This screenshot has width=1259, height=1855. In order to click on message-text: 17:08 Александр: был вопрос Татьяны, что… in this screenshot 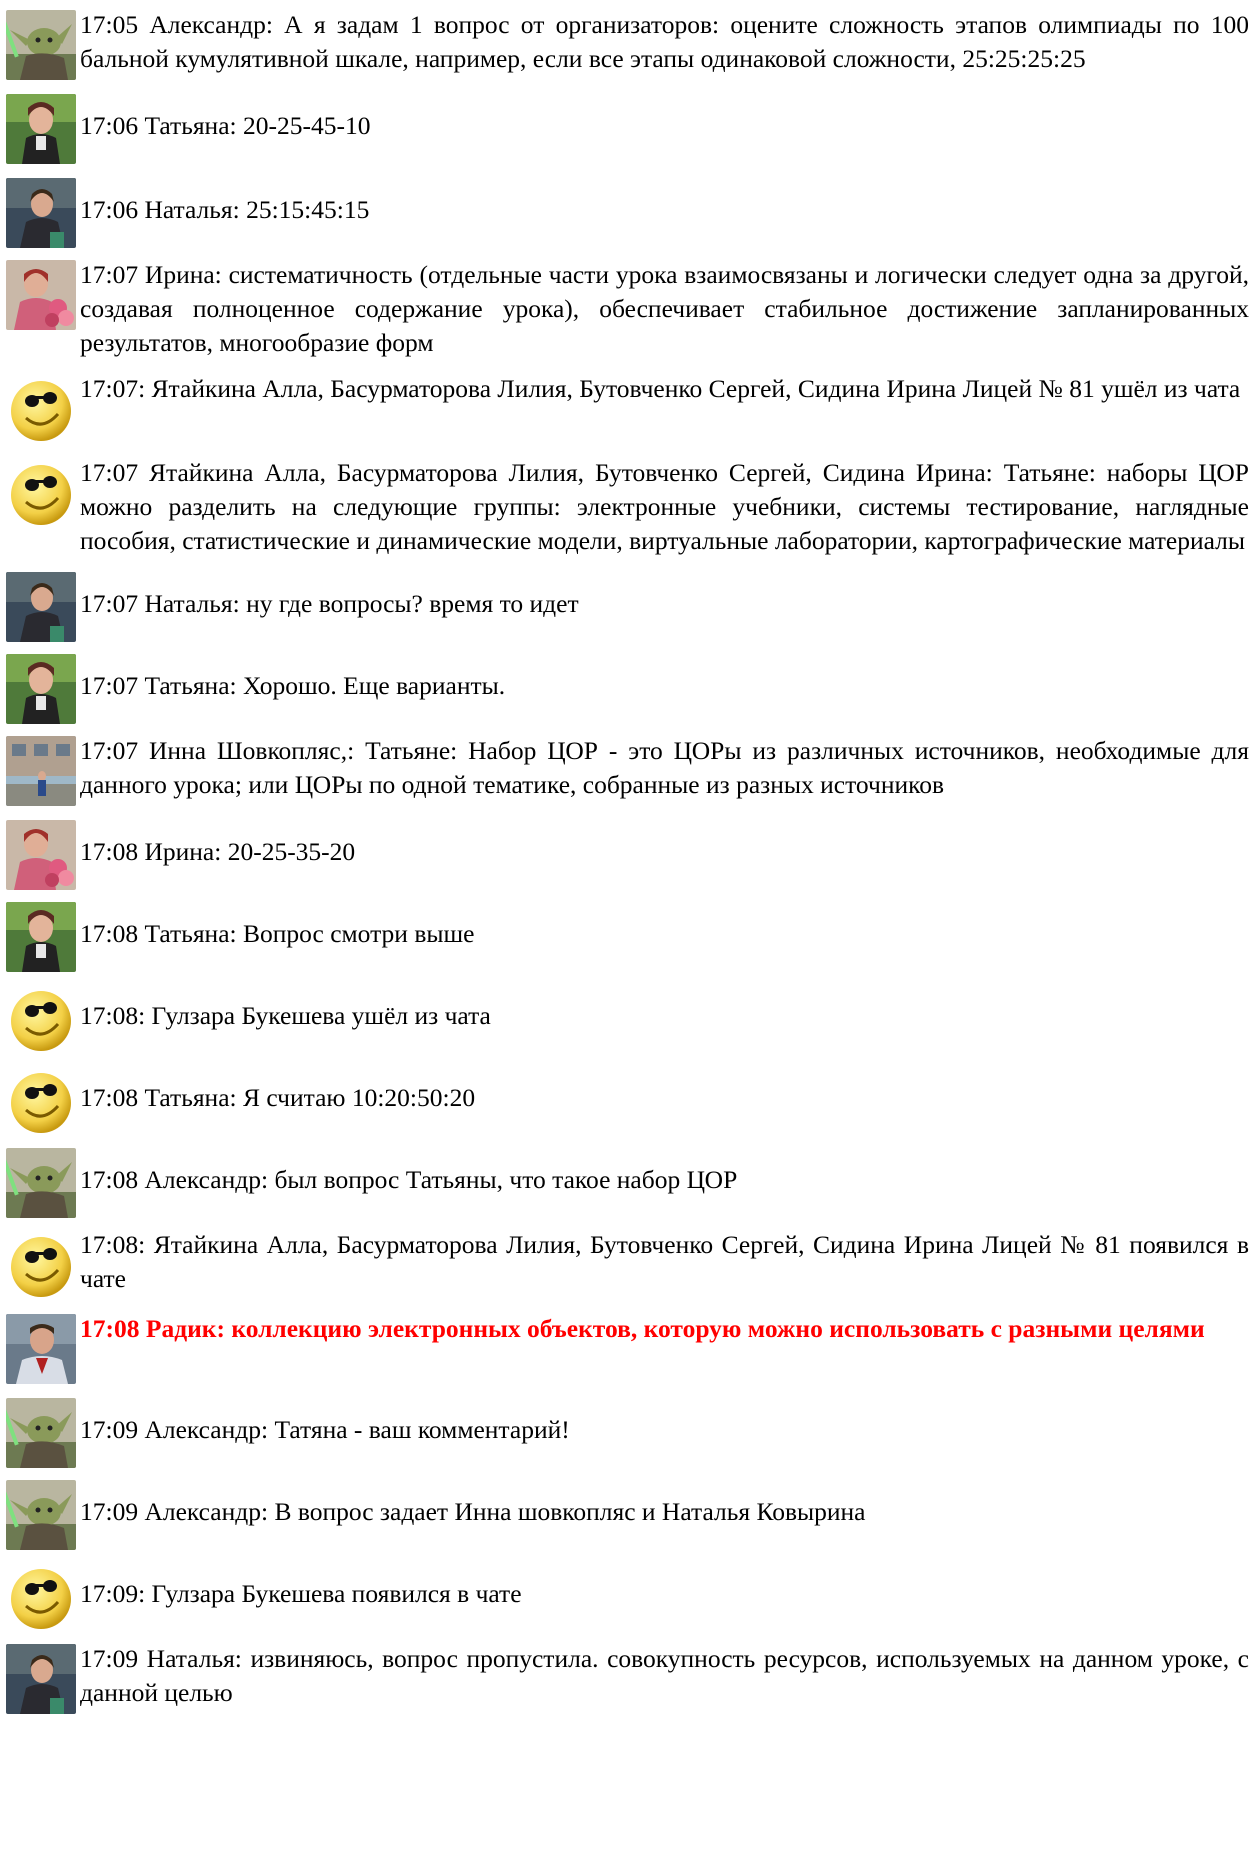, I will do `click(409, 1179)`.